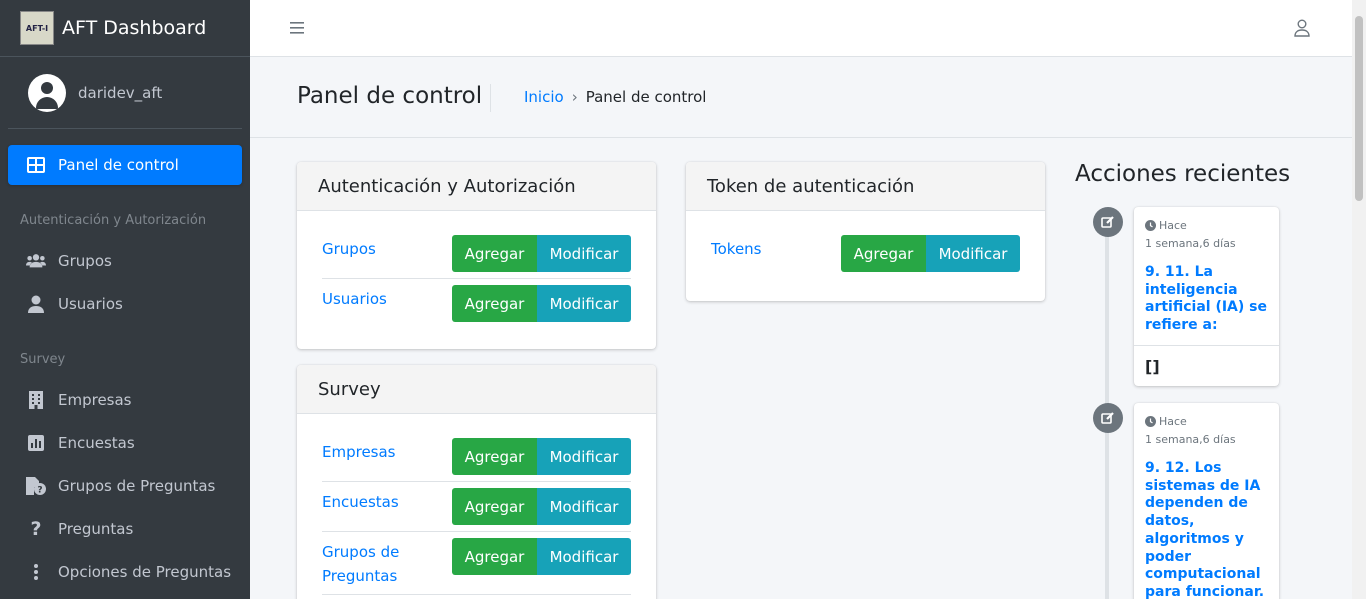 This screenshot has height=599, width=1366. What do you see at coordinates (113, 220) in the screenshot?
I see `nav-header-auth: Autenticación y Autorización` at bounding box center [113, 220].